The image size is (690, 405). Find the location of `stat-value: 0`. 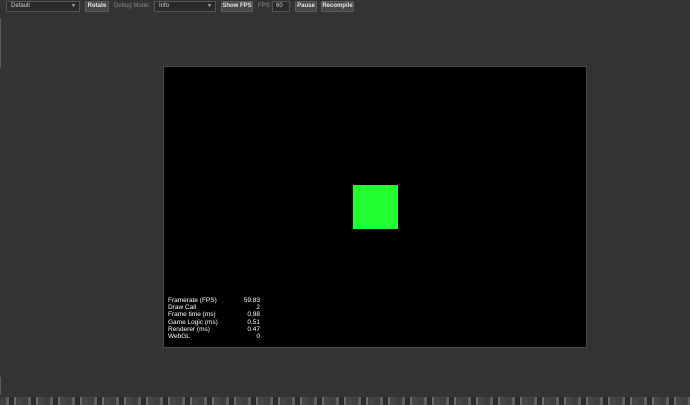

stat-value: 0 is located at coordinates (258, 337).